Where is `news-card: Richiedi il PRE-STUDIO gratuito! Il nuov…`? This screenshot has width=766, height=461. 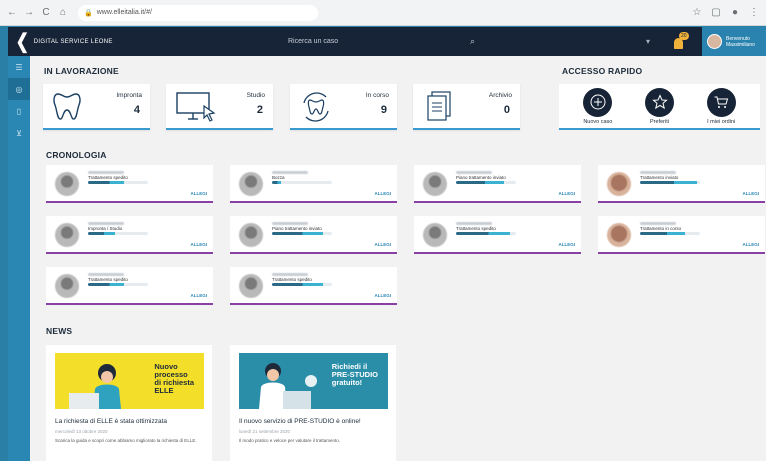 news-card: Richiedi il PRE-STUDIO gratuito! Il nuov… is located at coordinates (313, 403).